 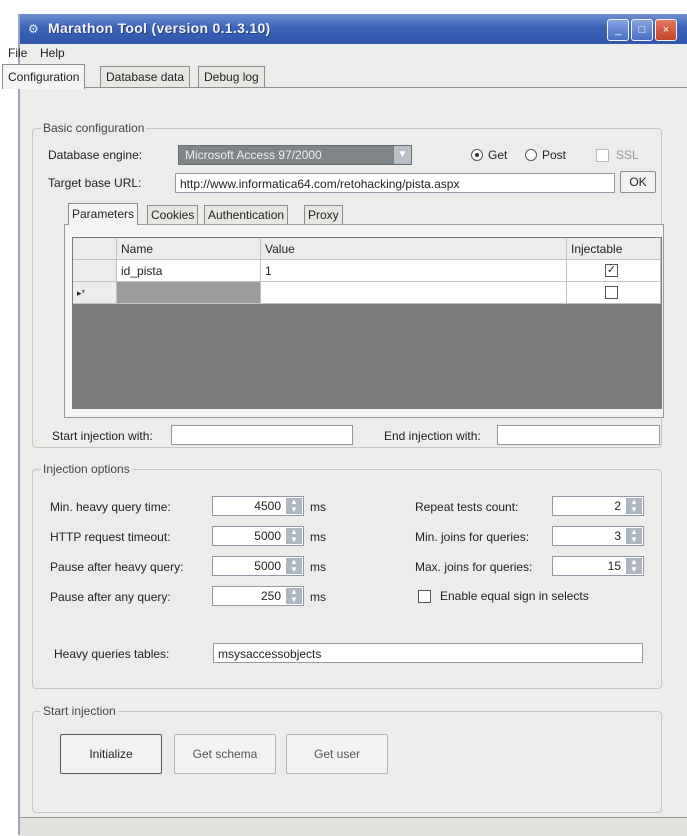 I want to click on menu-file: File, so click(x=17, y=53).